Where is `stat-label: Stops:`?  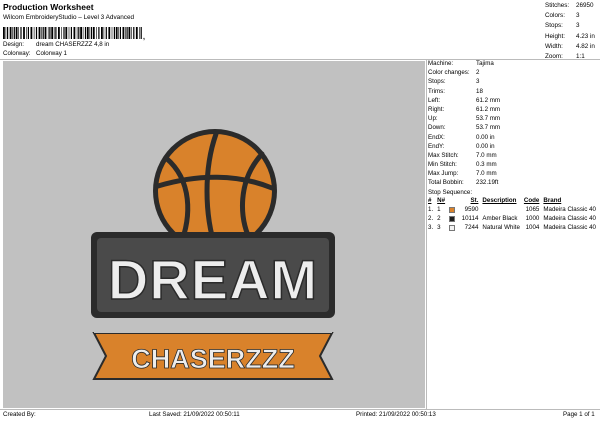
stat-label: Stops: is located at coordinates (554, 26).